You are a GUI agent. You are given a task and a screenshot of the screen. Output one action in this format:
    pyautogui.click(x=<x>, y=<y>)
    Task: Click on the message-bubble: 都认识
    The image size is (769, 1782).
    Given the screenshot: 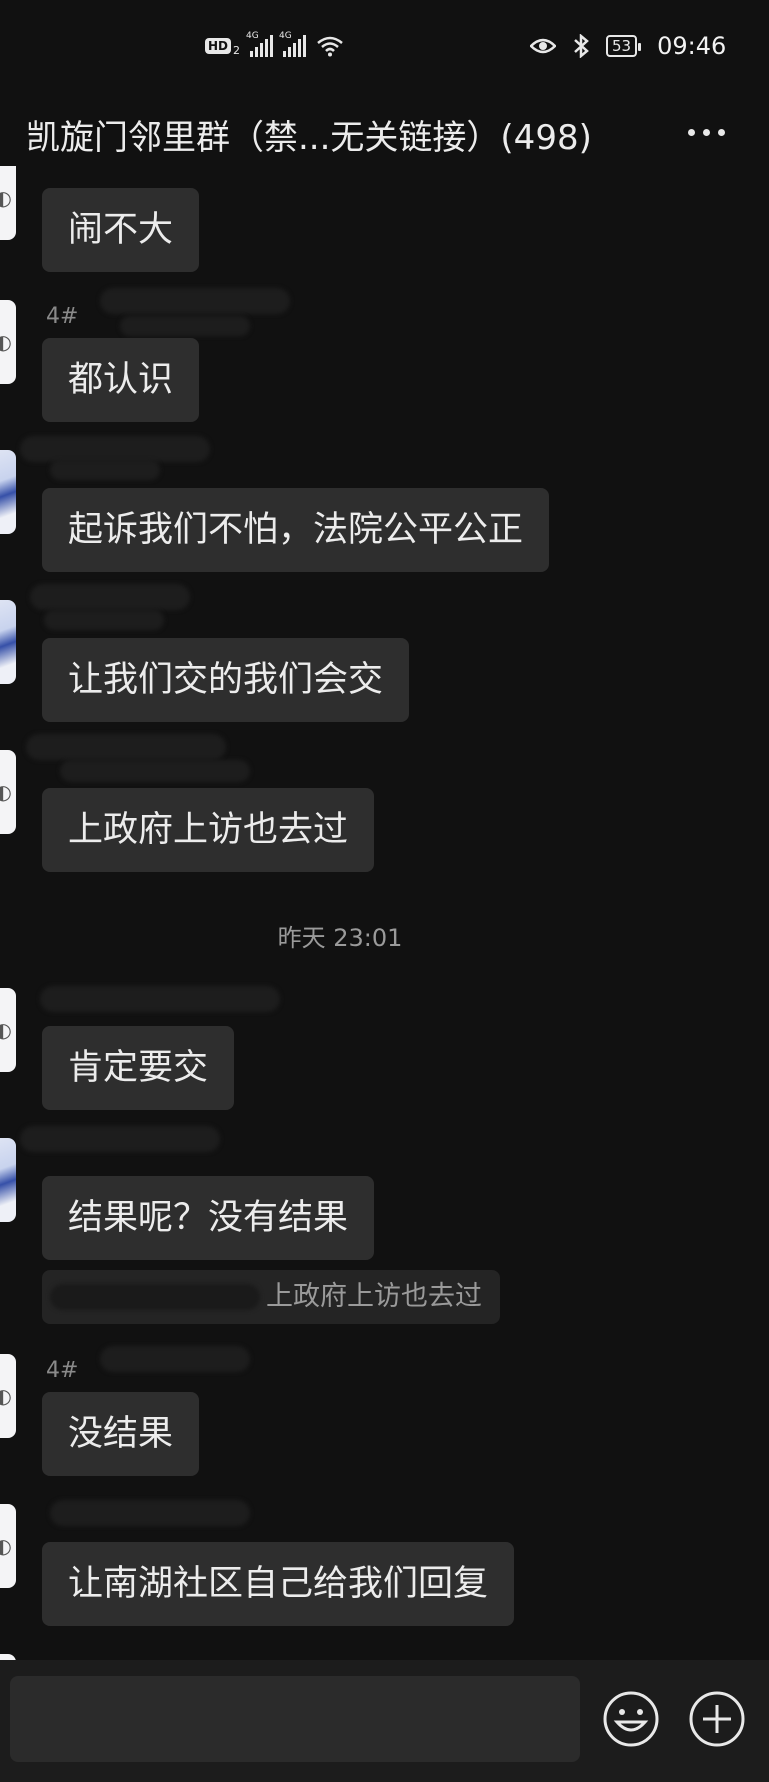 What is the action you would take?
    pyautogui.click(x=121, y=380)
    